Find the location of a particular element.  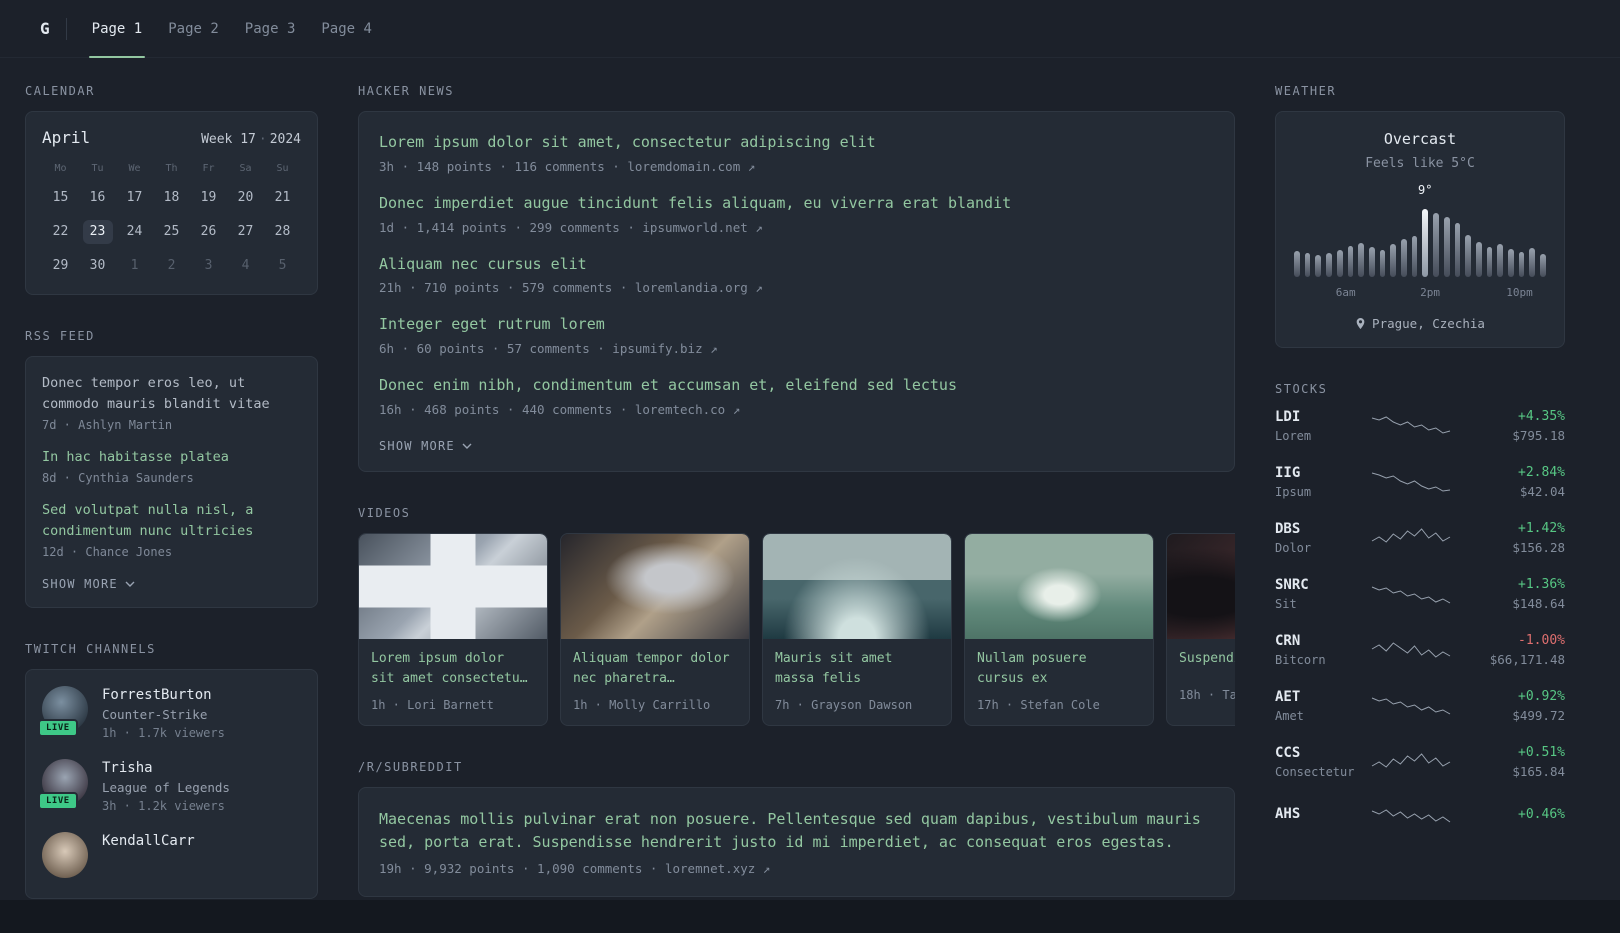

stock-row: CCS Consectetur +0.51% $165.84 is located at coordinates (1420, 762).